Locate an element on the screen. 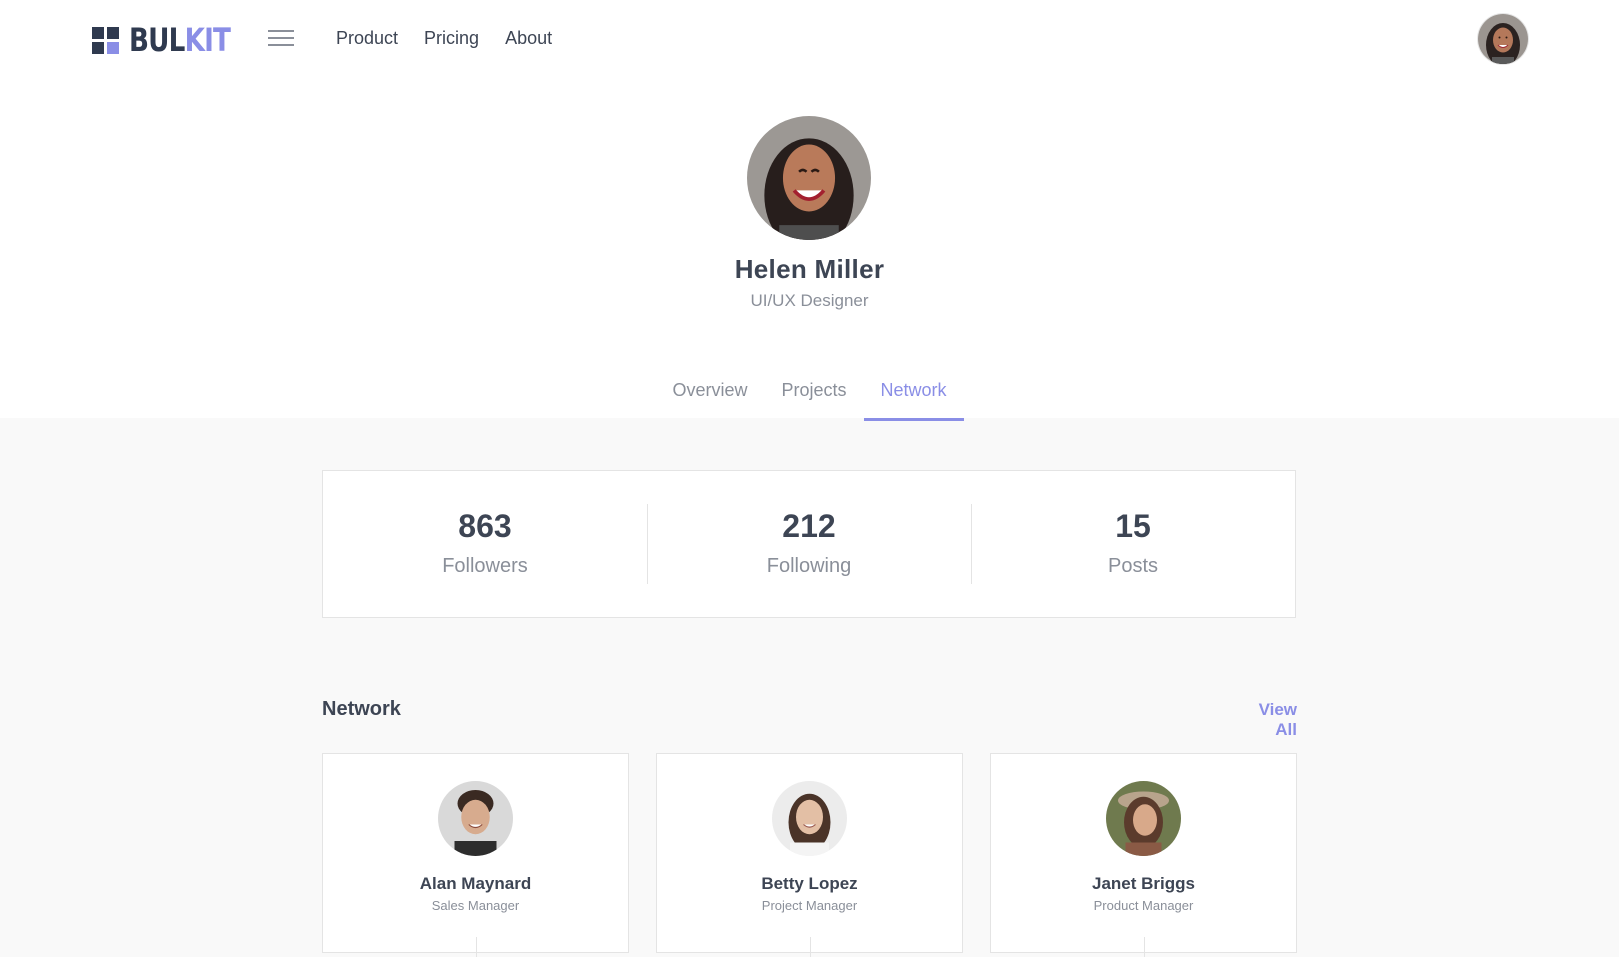 This screenshot has width=1619, height=957. menu-icon is located at coordinates (281, 40).